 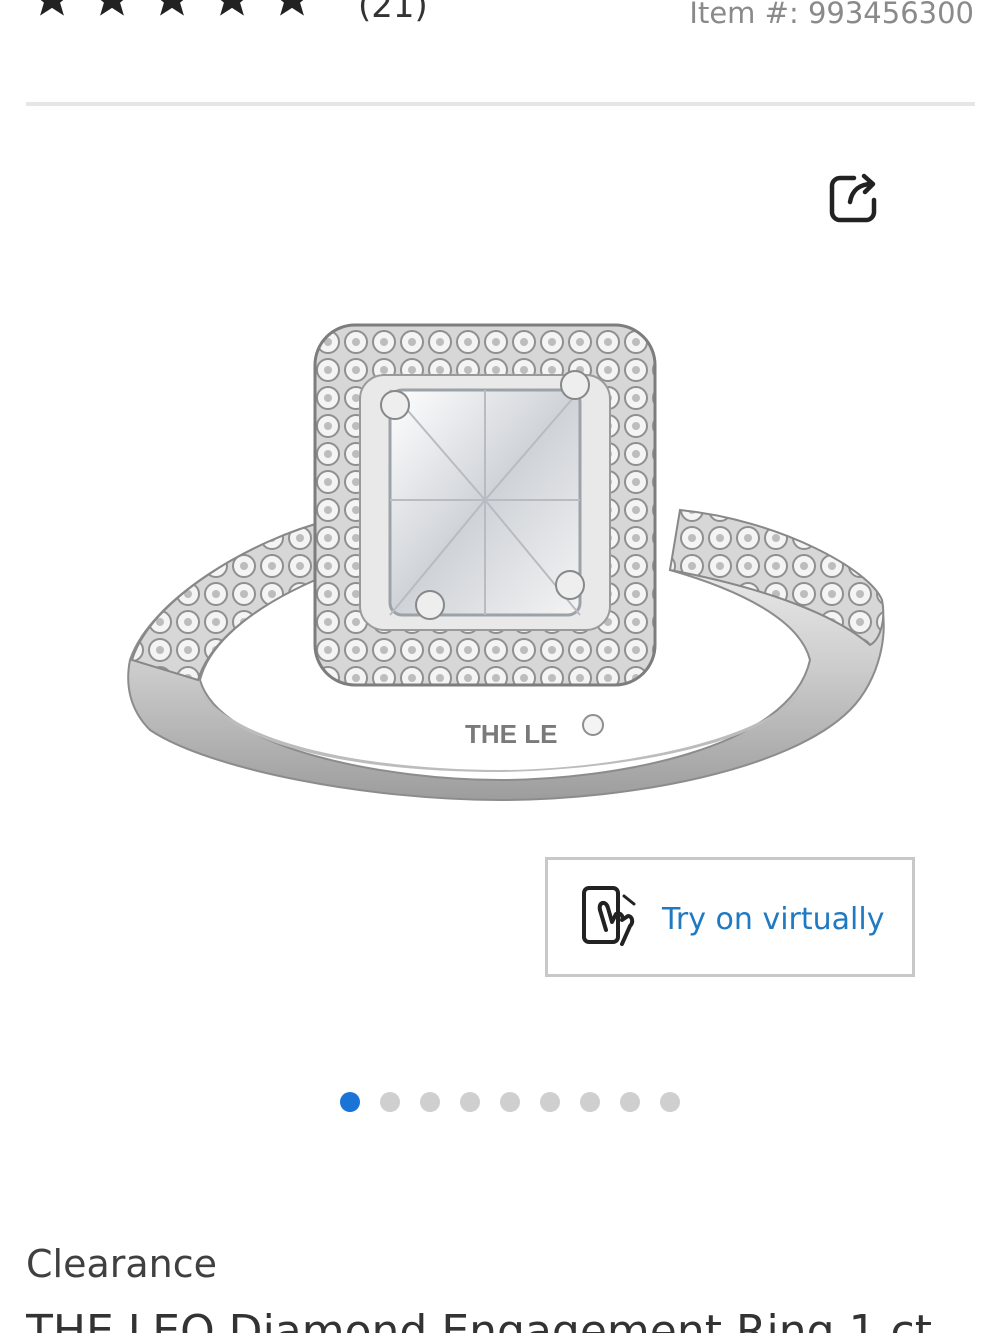 I want to click on phone-hand-icon, so click(x=609, y=916).